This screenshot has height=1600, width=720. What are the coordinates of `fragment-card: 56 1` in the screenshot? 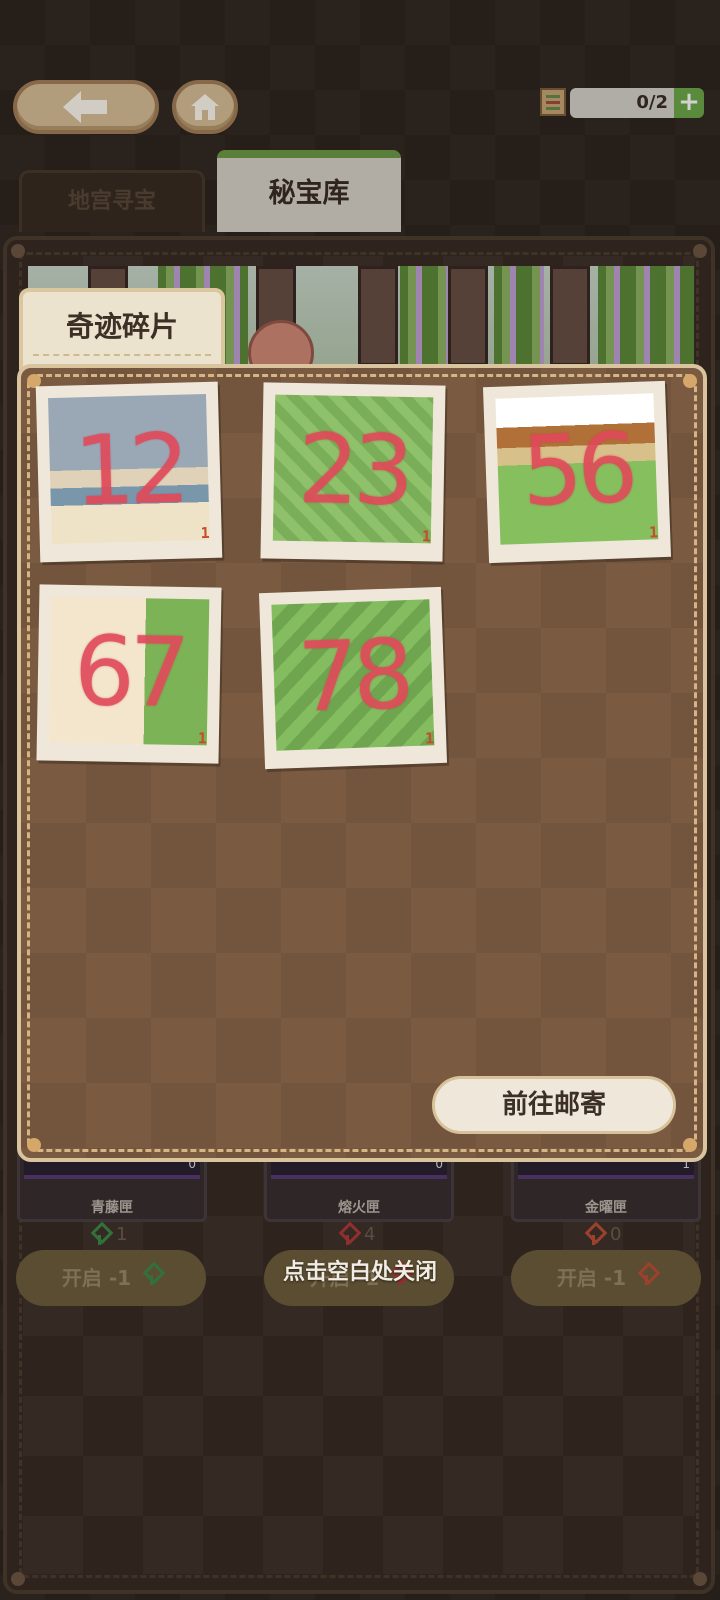 It's located at (577, 472).